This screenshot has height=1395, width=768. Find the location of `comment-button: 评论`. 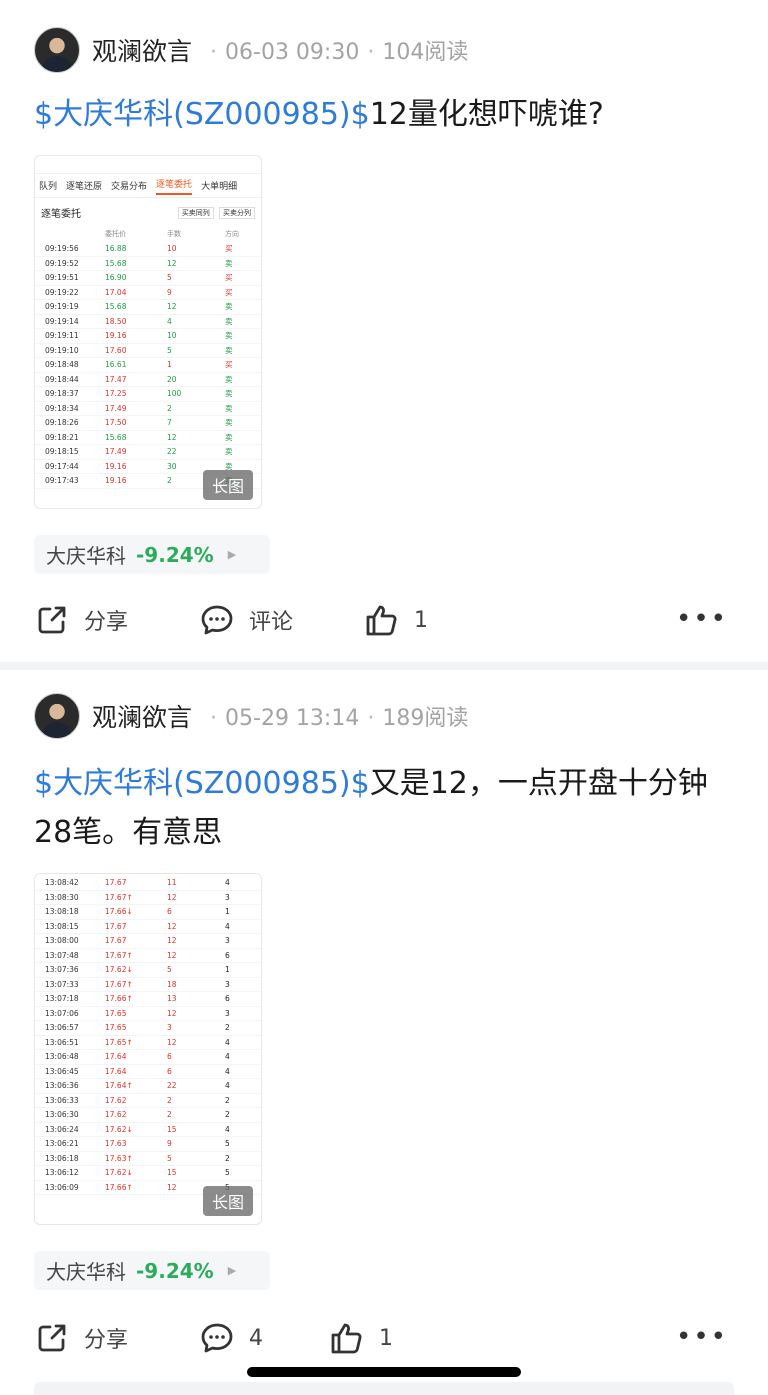

comment-button: 评论 is located at coordinates (281, 620).